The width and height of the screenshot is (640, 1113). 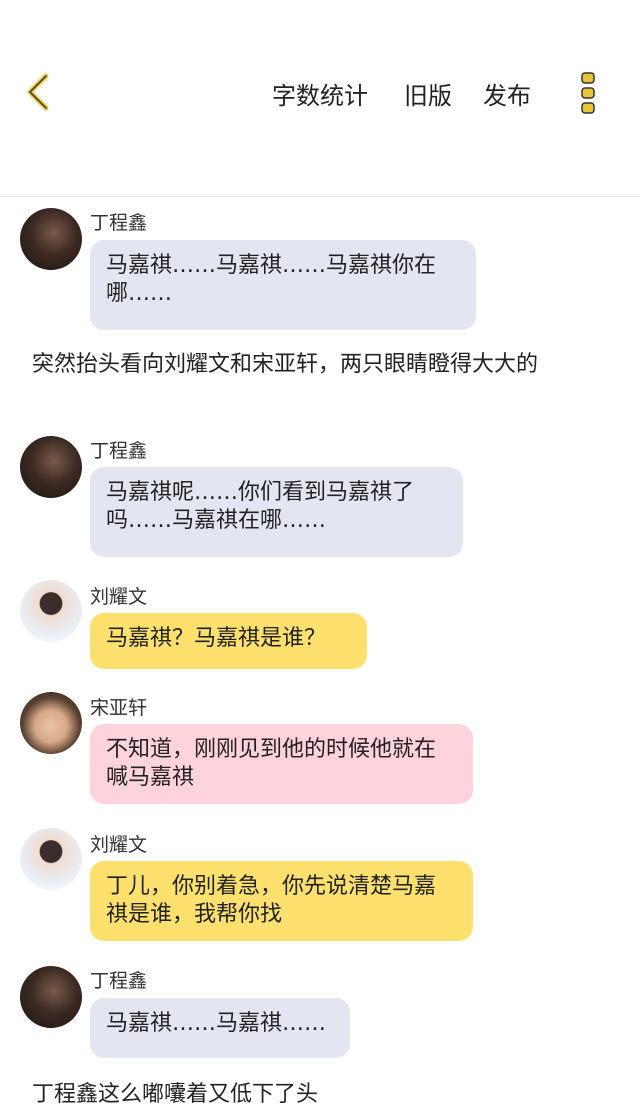 What do you see at coordinates (285, 364) in the screenshot?
I see `narration-text: 突然抬头看向刘耀文和宋亚轩，两只眼睛瞪得大大的` at bounding box center [285, 364].